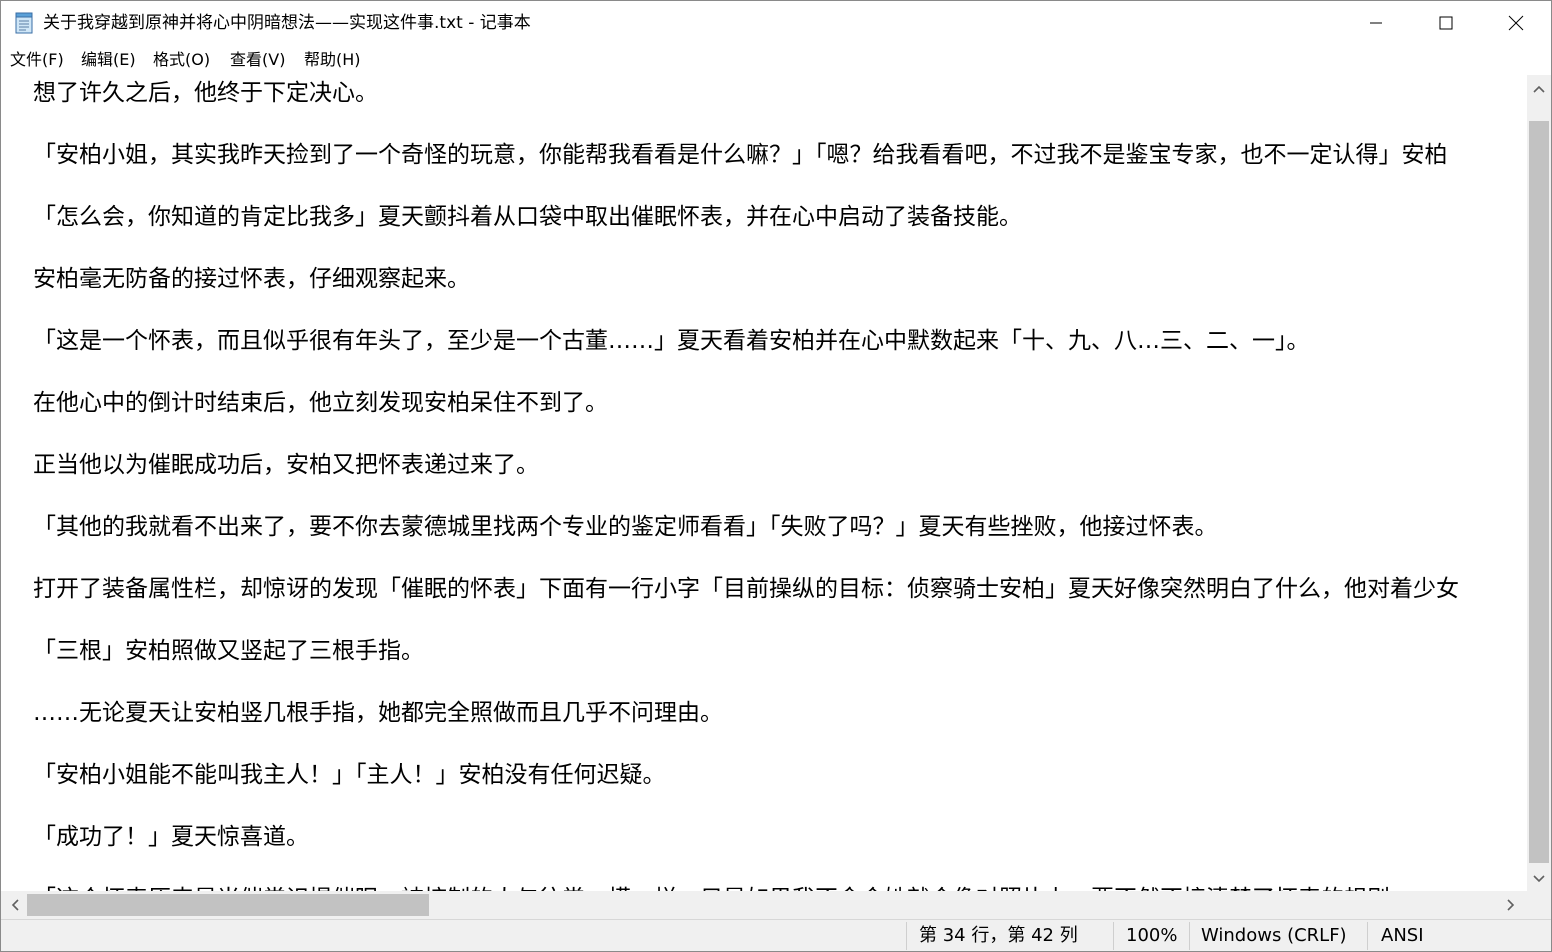  I want to click on notepad-app-icon, so click(24, 23).